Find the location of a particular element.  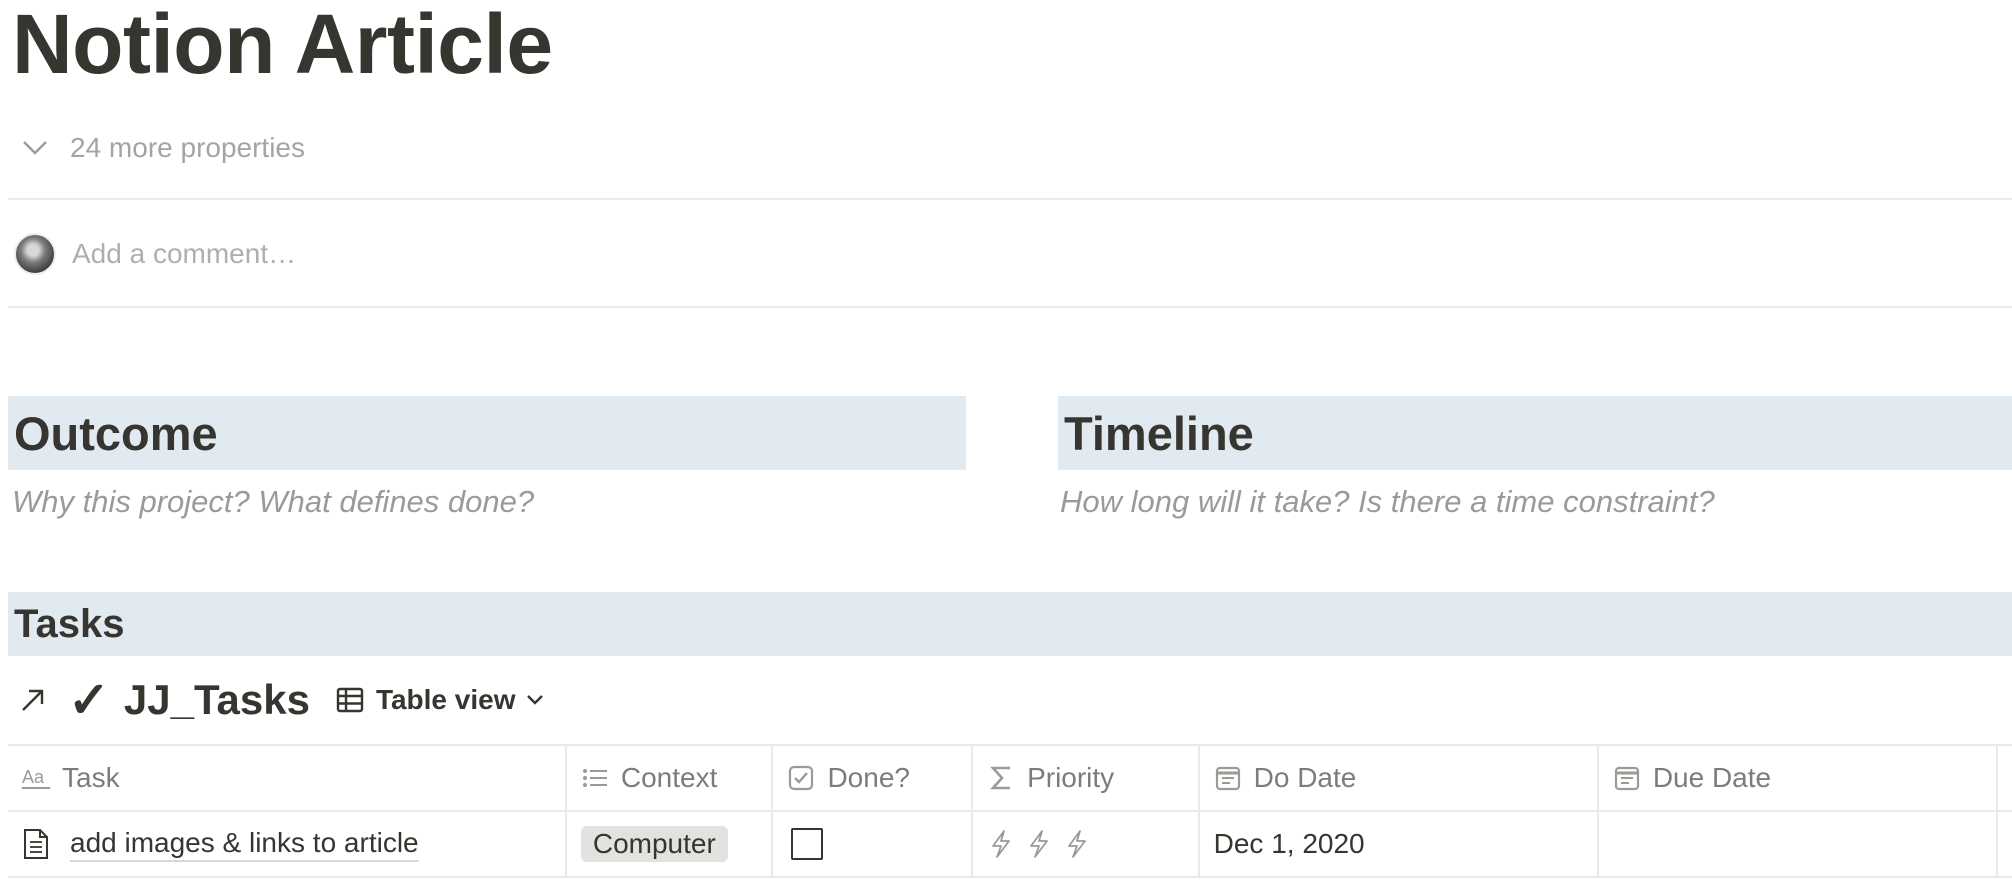

svg-text: Aa is located at coordinates (33, 777).